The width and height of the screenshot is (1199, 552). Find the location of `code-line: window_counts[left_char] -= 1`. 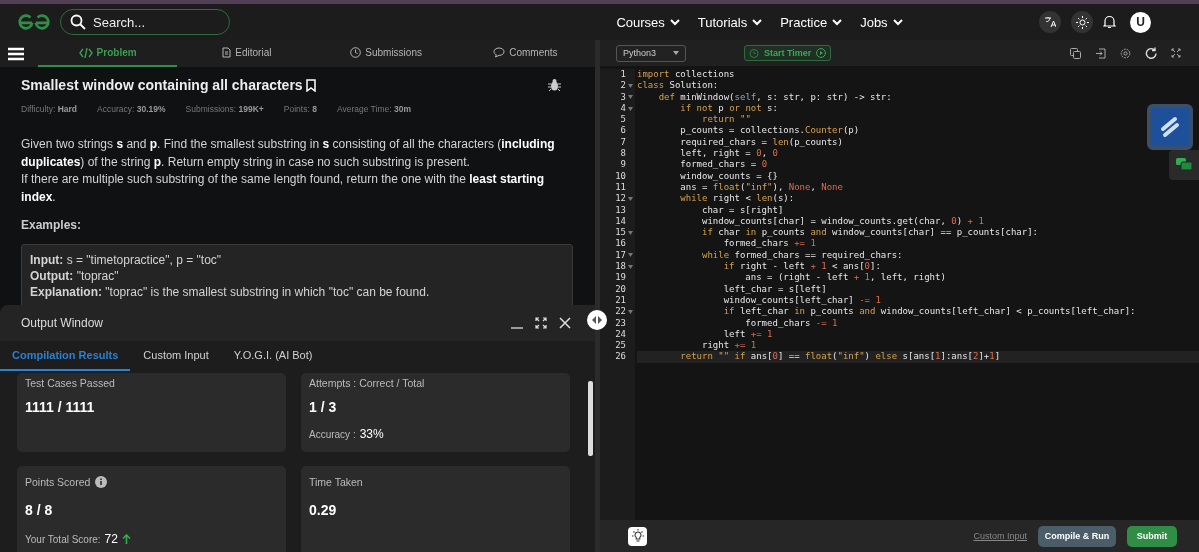

code-line: window_counts[left_char] -= 1 is located at coordinates (801, 299).